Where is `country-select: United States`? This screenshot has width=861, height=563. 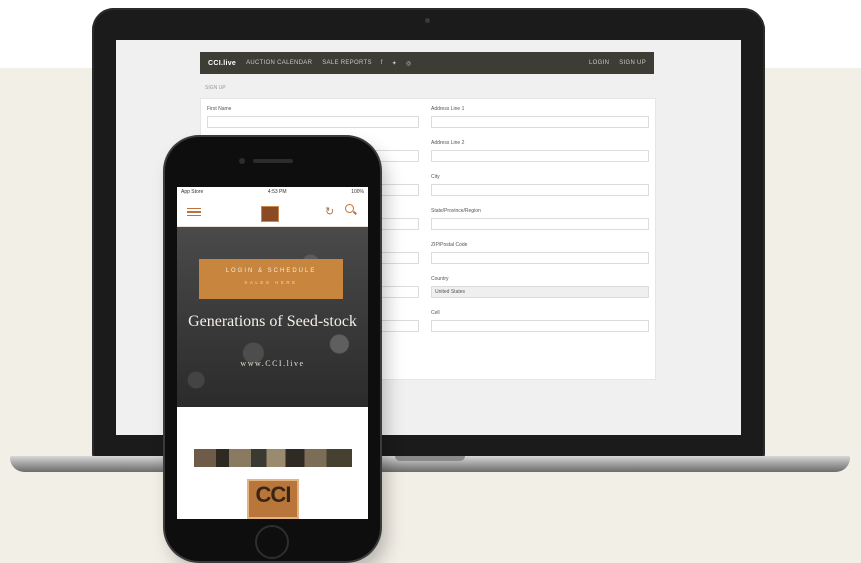 country-select: United States is located at coordinates (540, 292).